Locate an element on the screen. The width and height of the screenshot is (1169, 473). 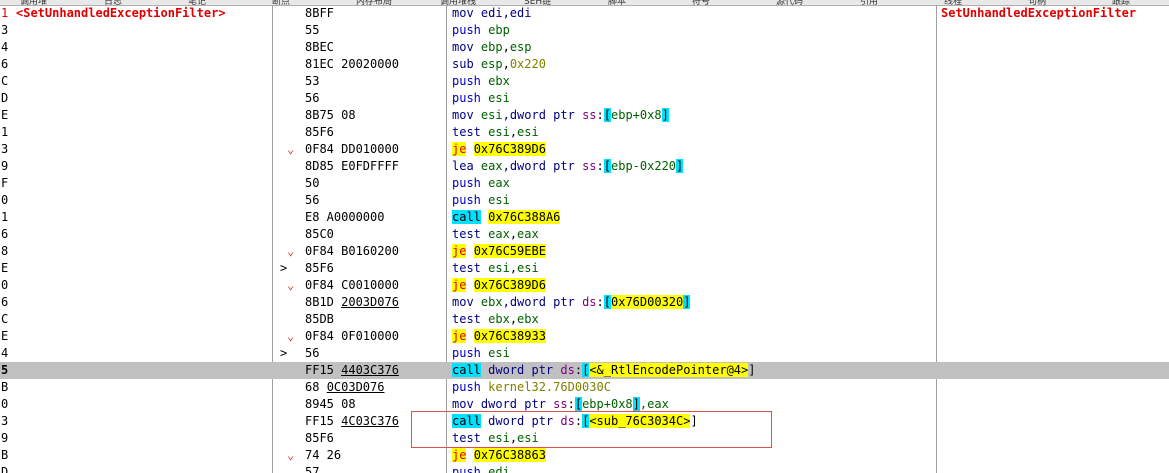
disassembly-row: C 53 push ebx is located at coordinates (584, 81).